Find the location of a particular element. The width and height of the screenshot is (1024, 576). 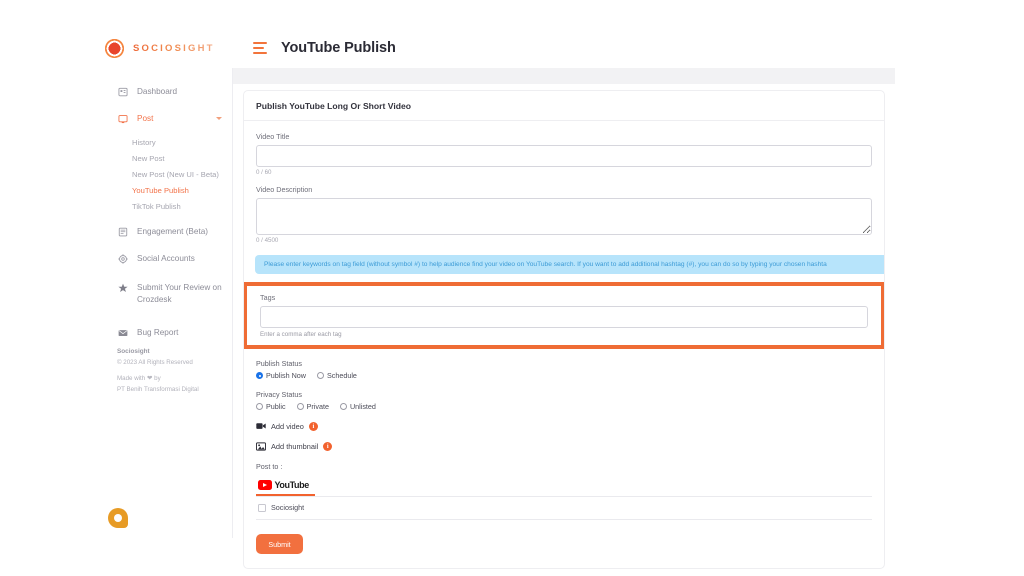

page-title: YouTube Publish is located at coordinates (338, 48).